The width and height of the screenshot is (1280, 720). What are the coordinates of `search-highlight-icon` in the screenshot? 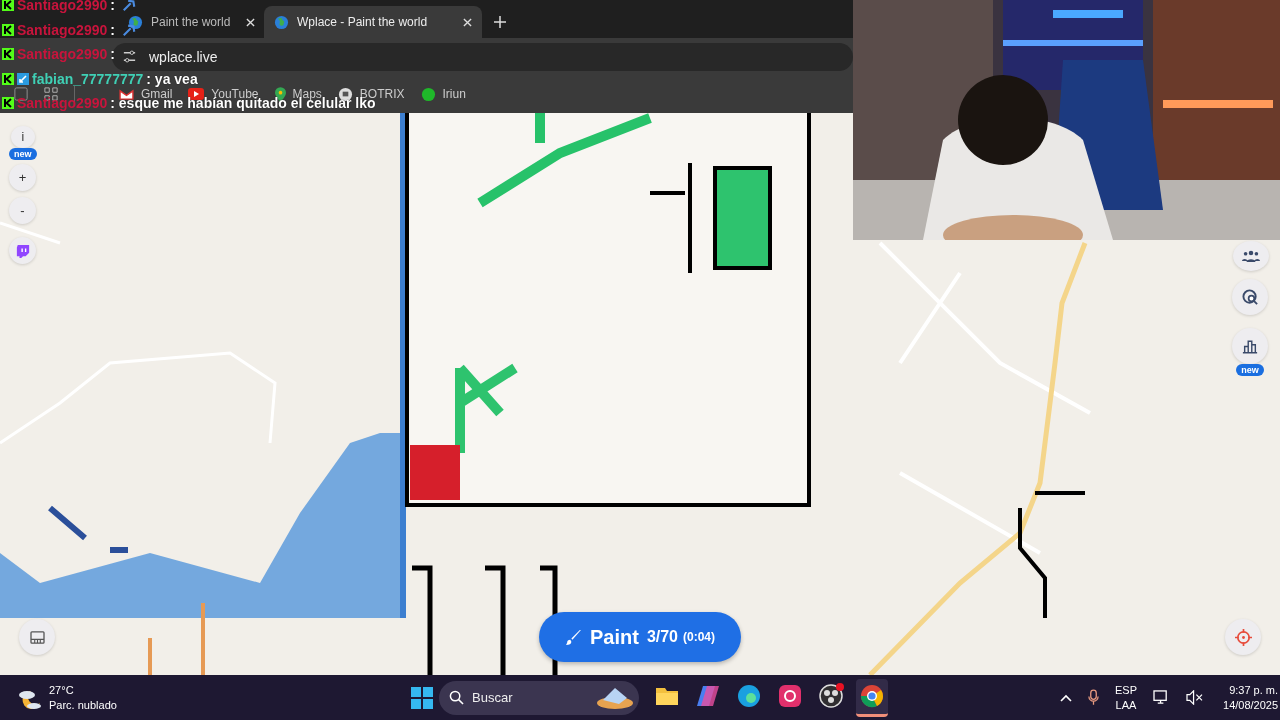 It's located at (615, 697).